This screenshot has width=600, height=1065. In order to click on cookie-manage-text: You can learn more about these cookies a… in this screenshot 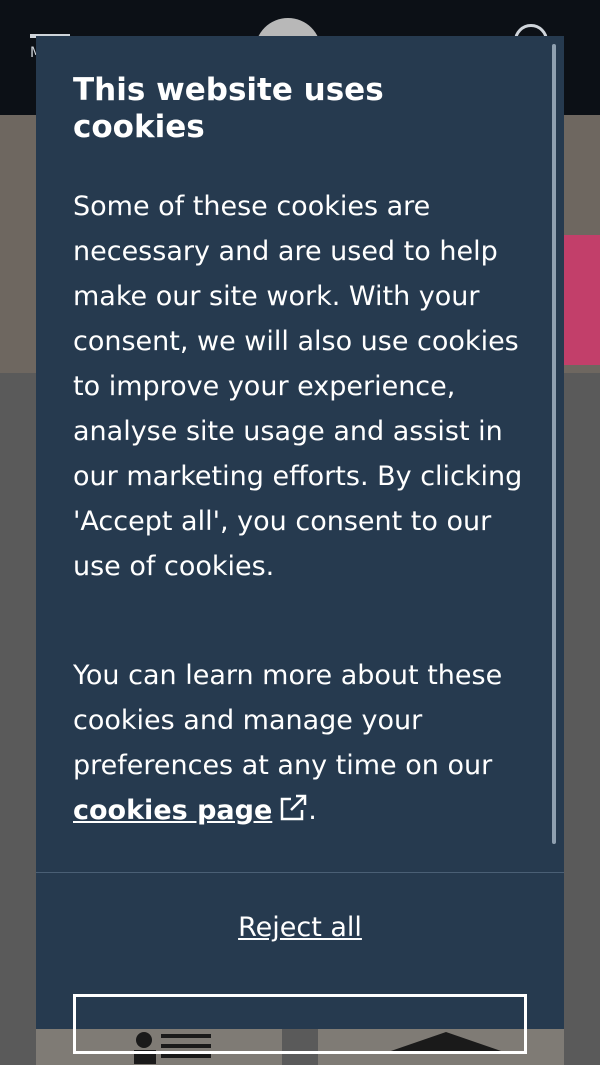, I will do `click(303, 743)`.